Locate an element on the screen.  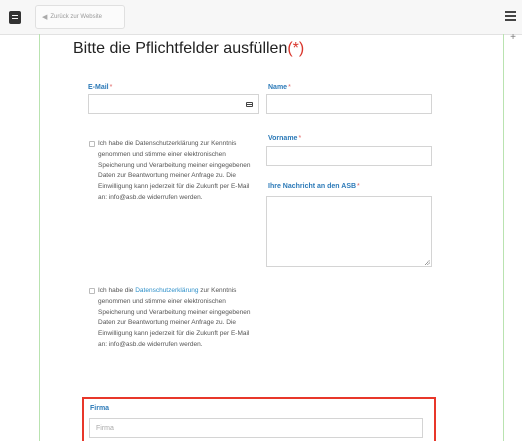
message-textarea is located at coordinates (349, 231).